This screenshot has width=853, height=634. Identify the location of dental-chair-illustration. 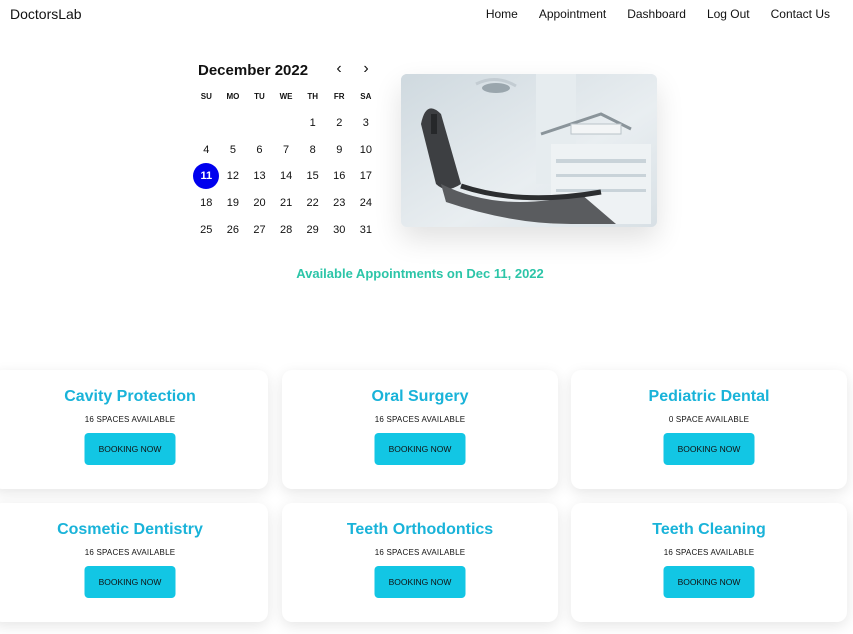
(529, 150).